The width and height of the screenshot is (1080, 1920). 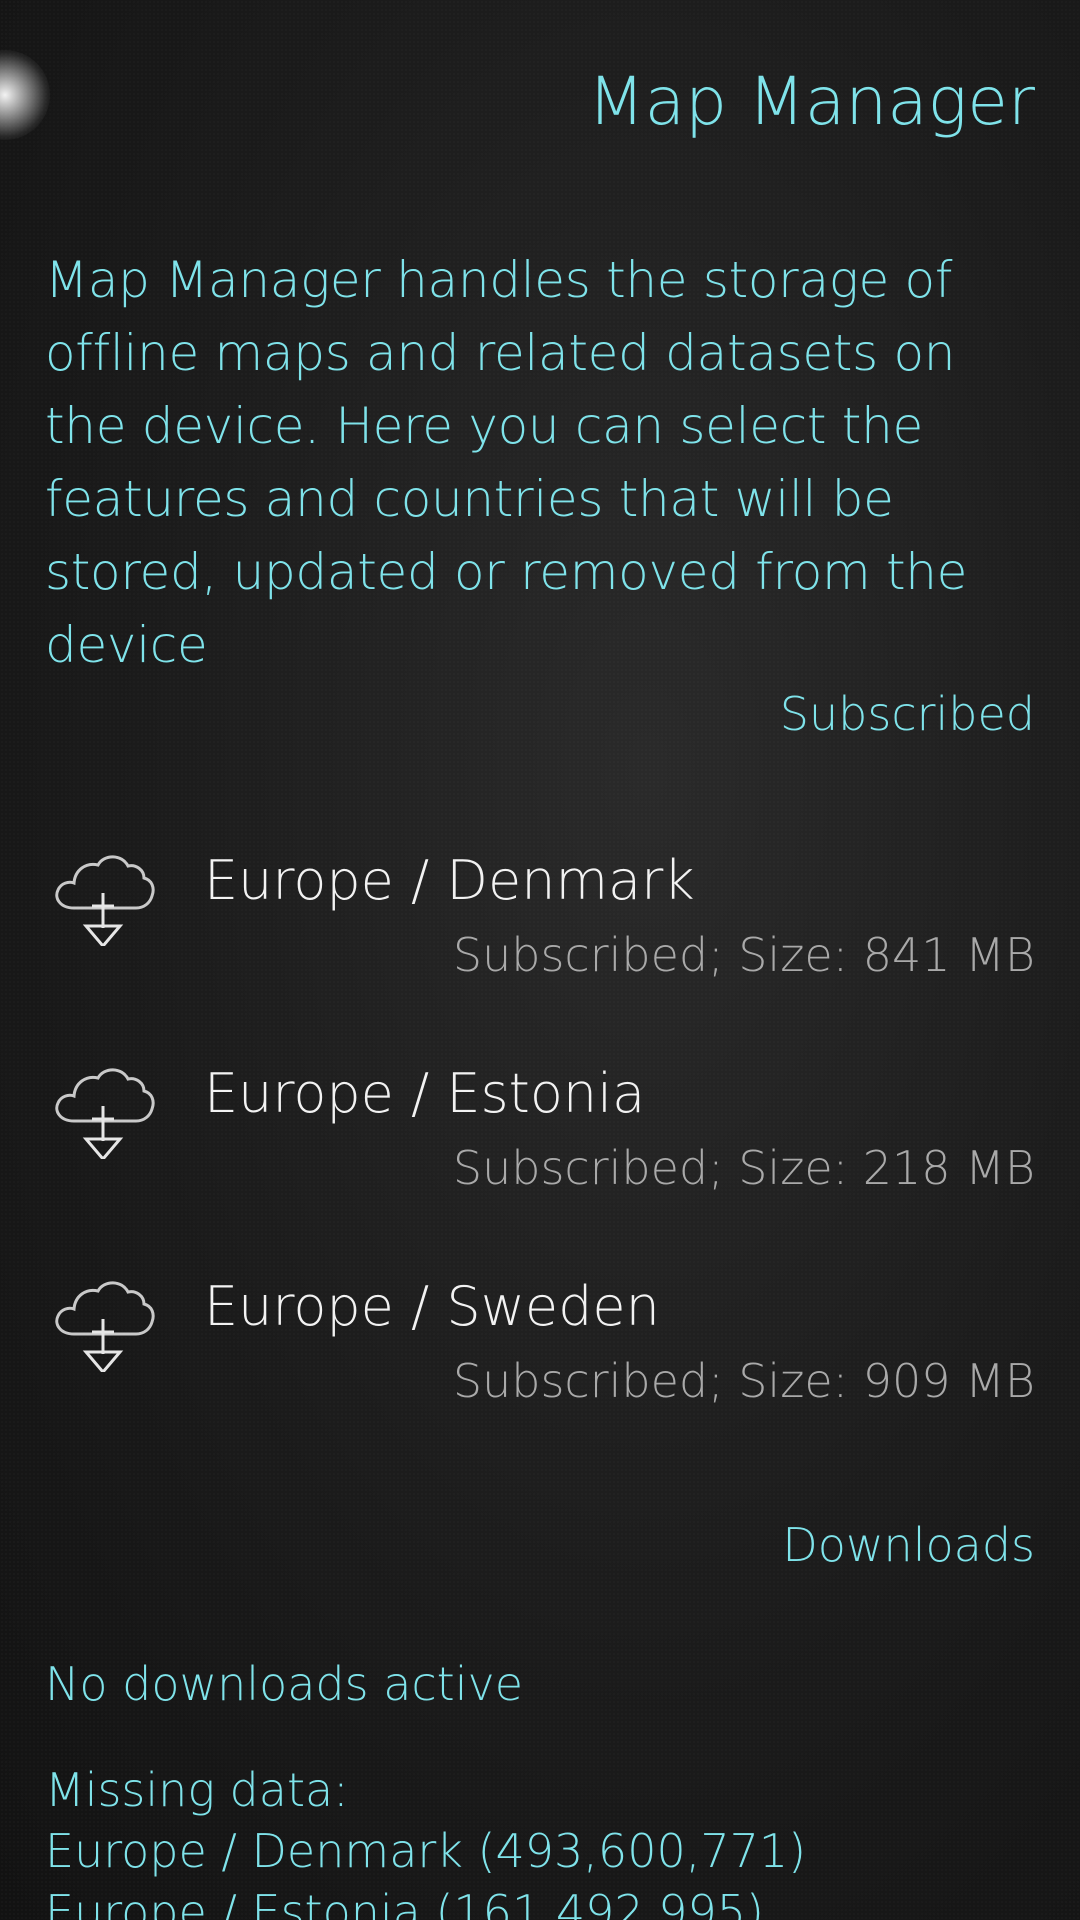 I want to click on map-status: Subscribed; Size: 841 MB, so click(x=743, y=955).